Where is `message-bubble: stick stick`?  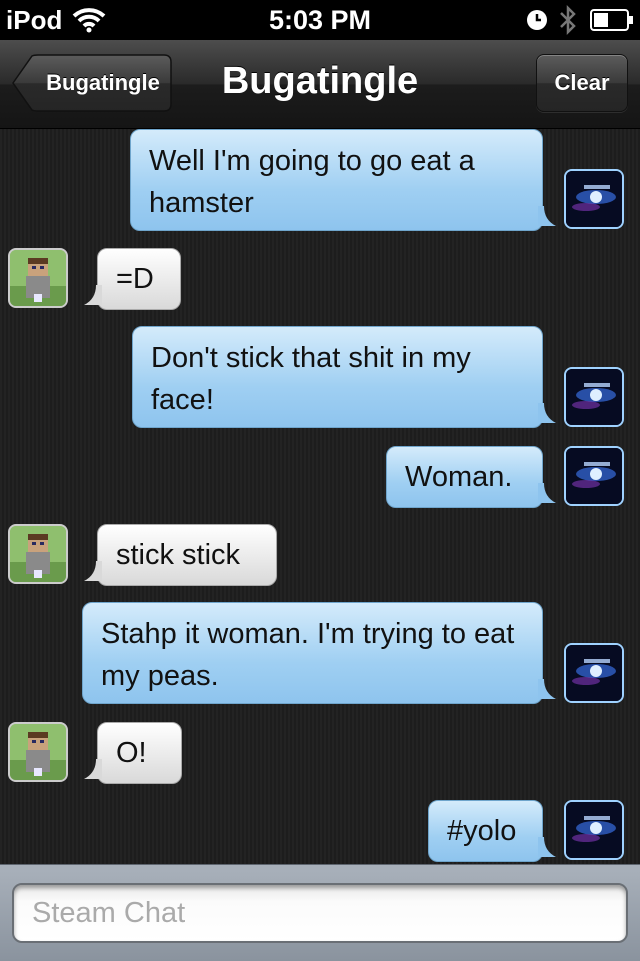
message-bubble: stick stick is located at coordinates (180, 555).